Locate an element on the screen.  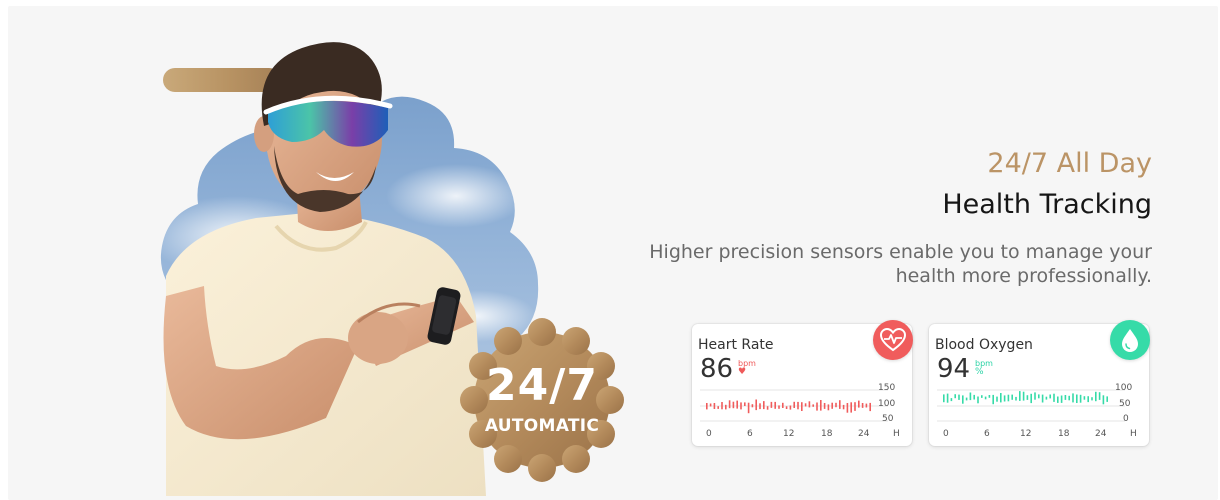
water-drop-icon is located at coordinates (1130, 340).